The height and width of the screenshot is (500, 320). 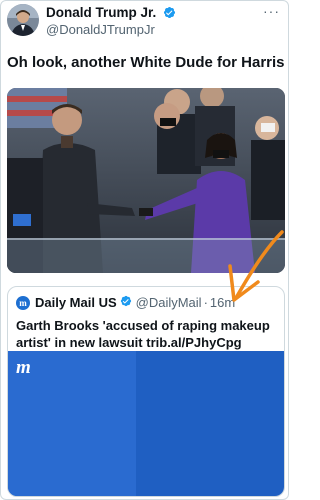 What do you see at coordinates (146, 62) in the screenshot?
I see `post-text: Oh look, another White Dude for Harris` at bounding box center [146, 62].